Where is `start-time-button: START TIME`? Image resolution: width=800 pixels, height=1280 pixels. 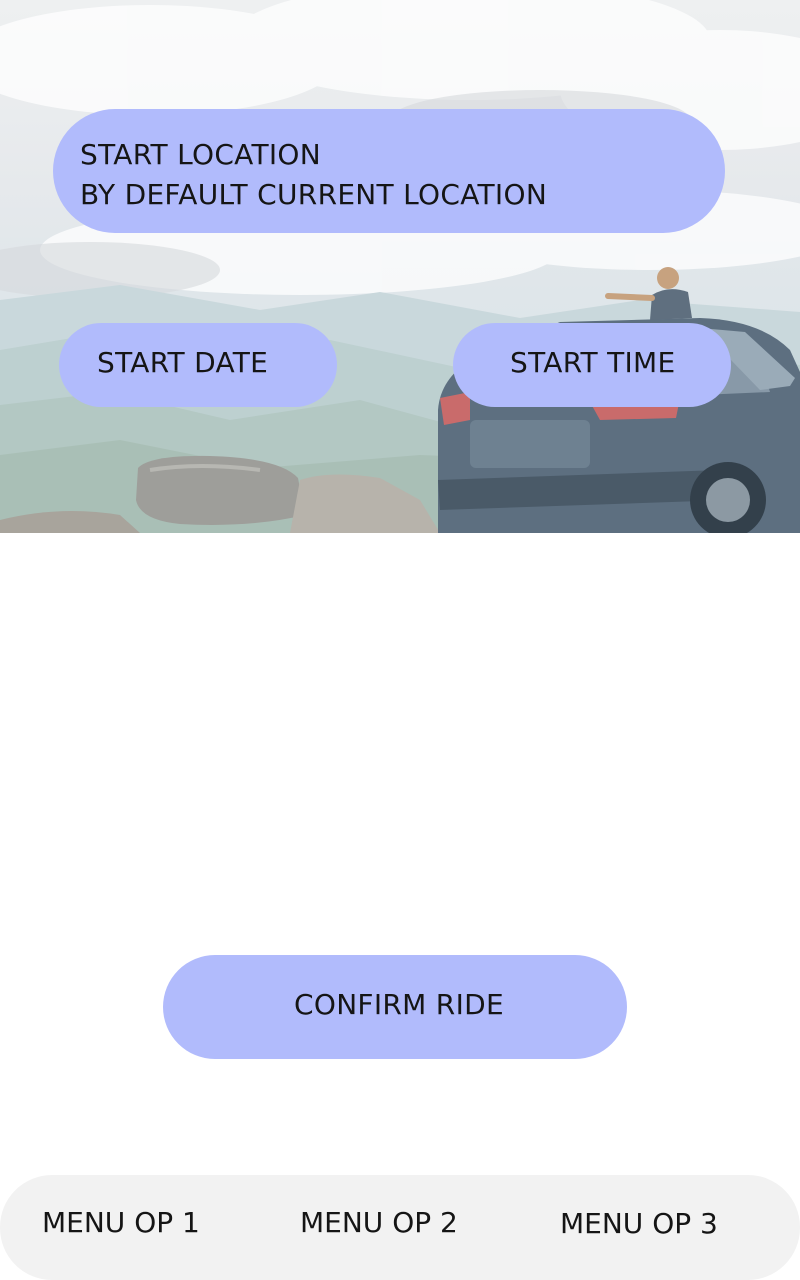 start-time-button: START TIME is located at coordinates (592, 365).